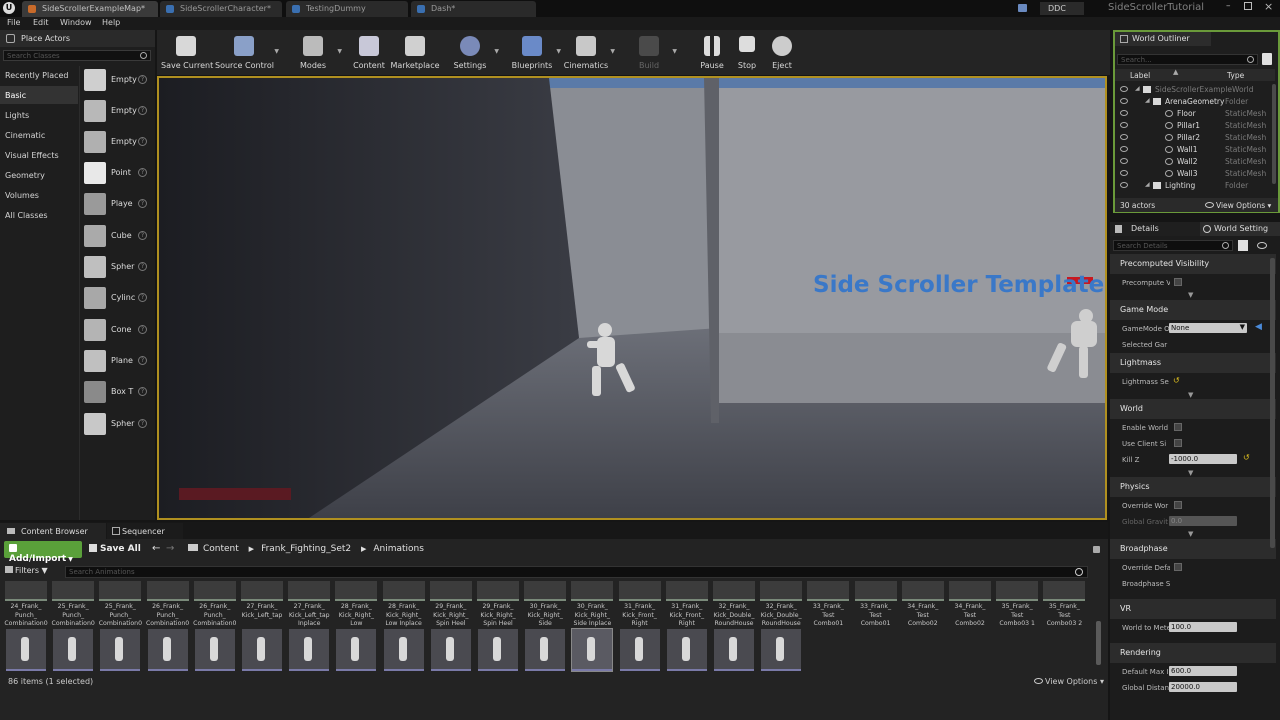  What do you see at coordinates (115, 549) in the screenshot?
I see `save-all-button: Save All` at bounding box center [115, 549].